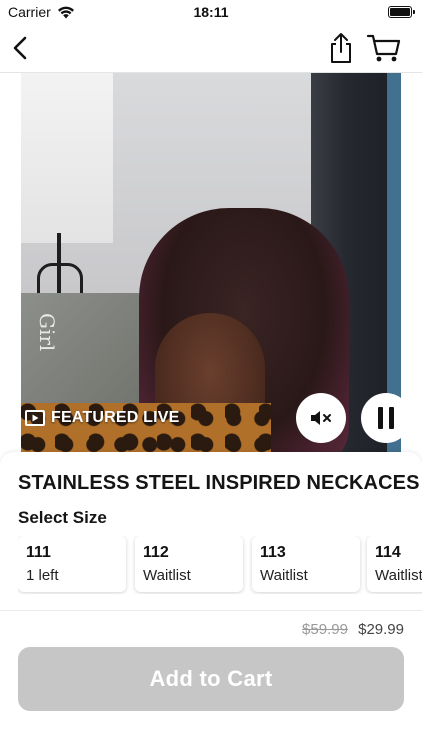 The width and height of the screenshot is (422, 751). Describe the element at coordinates (381, 629) in the screenshot. I see `sale-price: $29.99` at that location.